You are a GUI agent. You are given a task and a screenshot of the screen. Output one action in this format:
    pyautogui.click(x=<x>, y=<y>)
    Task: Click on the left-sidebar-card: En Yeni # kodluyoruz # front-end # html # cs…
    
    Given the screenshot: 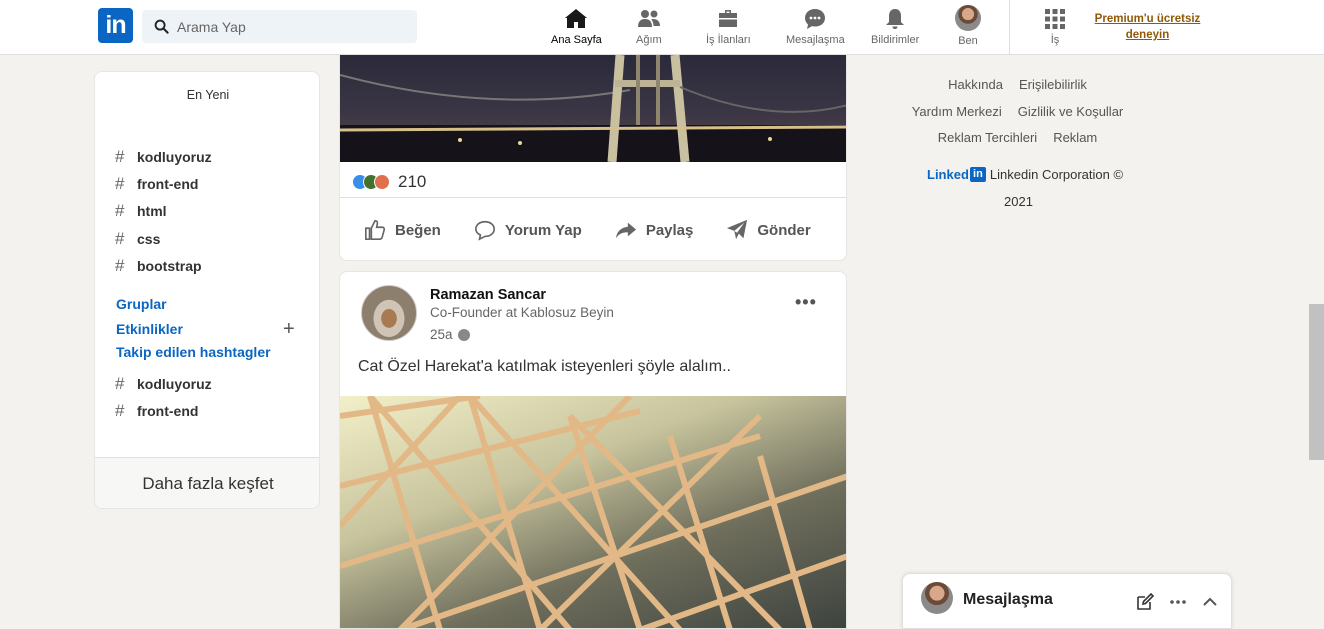 What is the action you would take?
    pyautogui.click(x=207, y=290)
    